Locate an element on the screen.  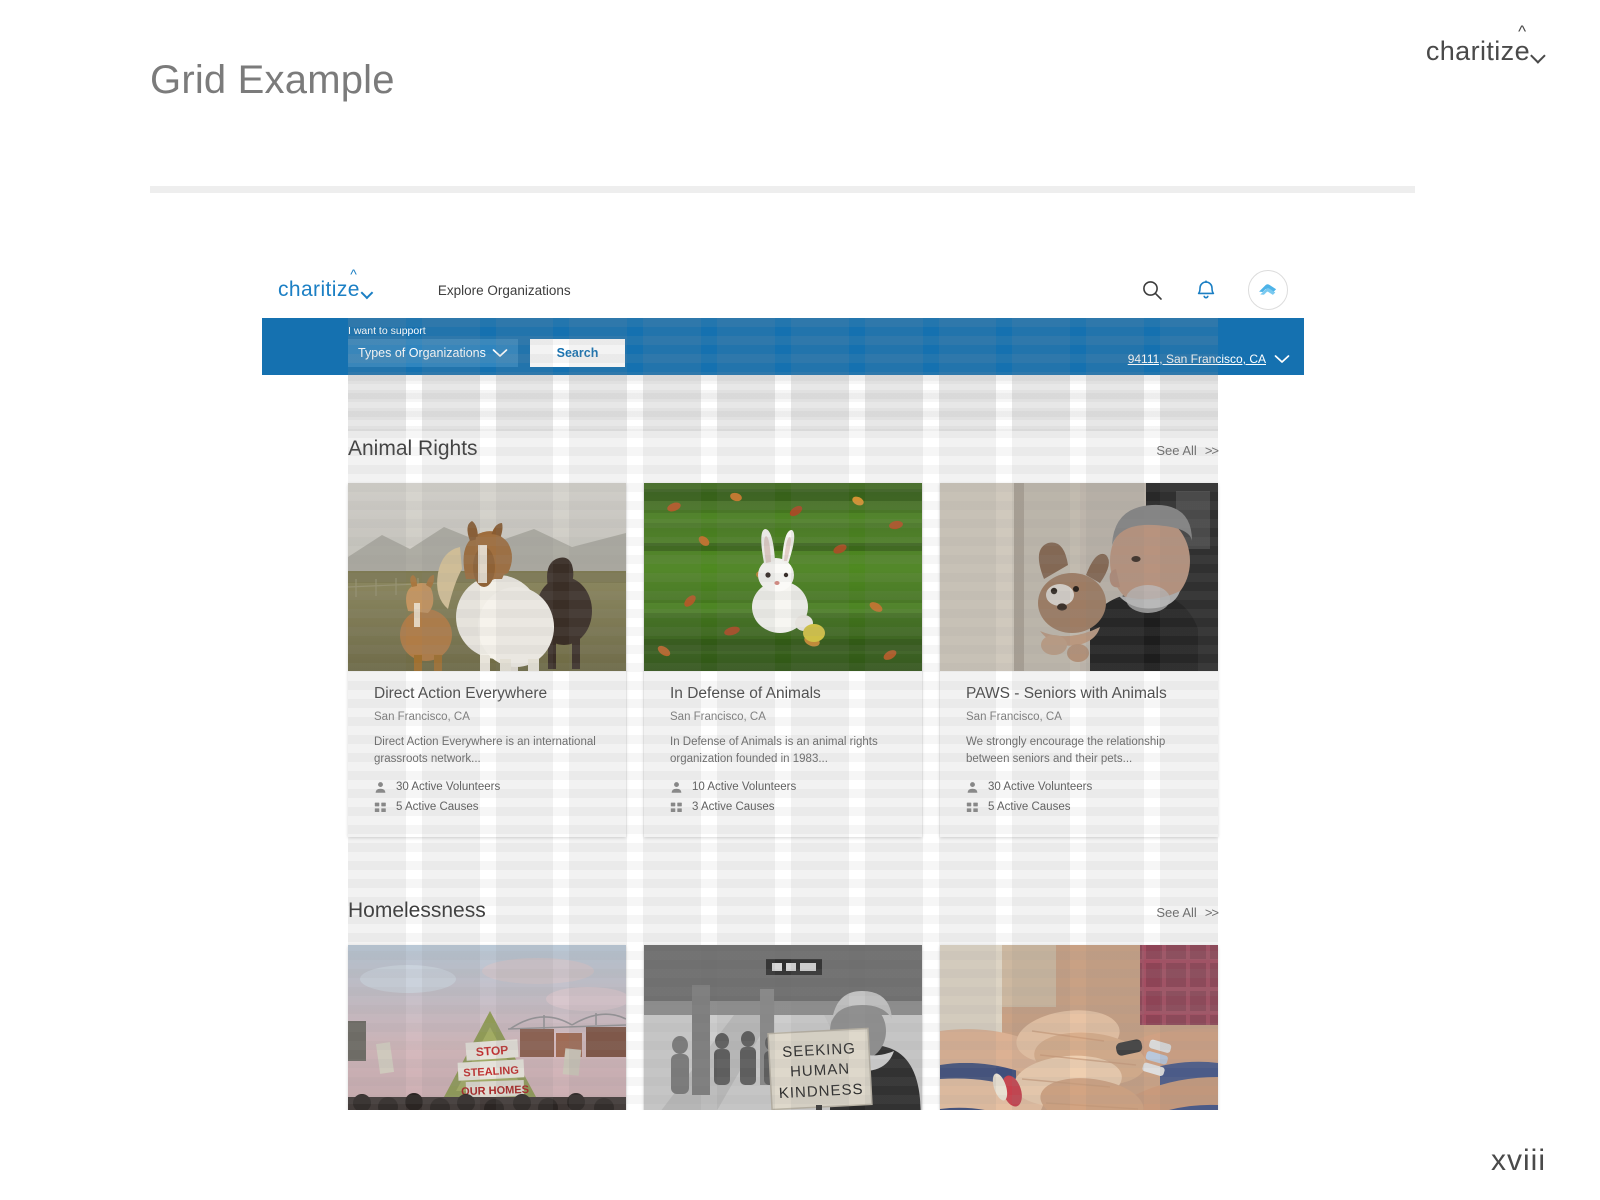
svg-text: HUMAN is located at coordinates (820, 1070).